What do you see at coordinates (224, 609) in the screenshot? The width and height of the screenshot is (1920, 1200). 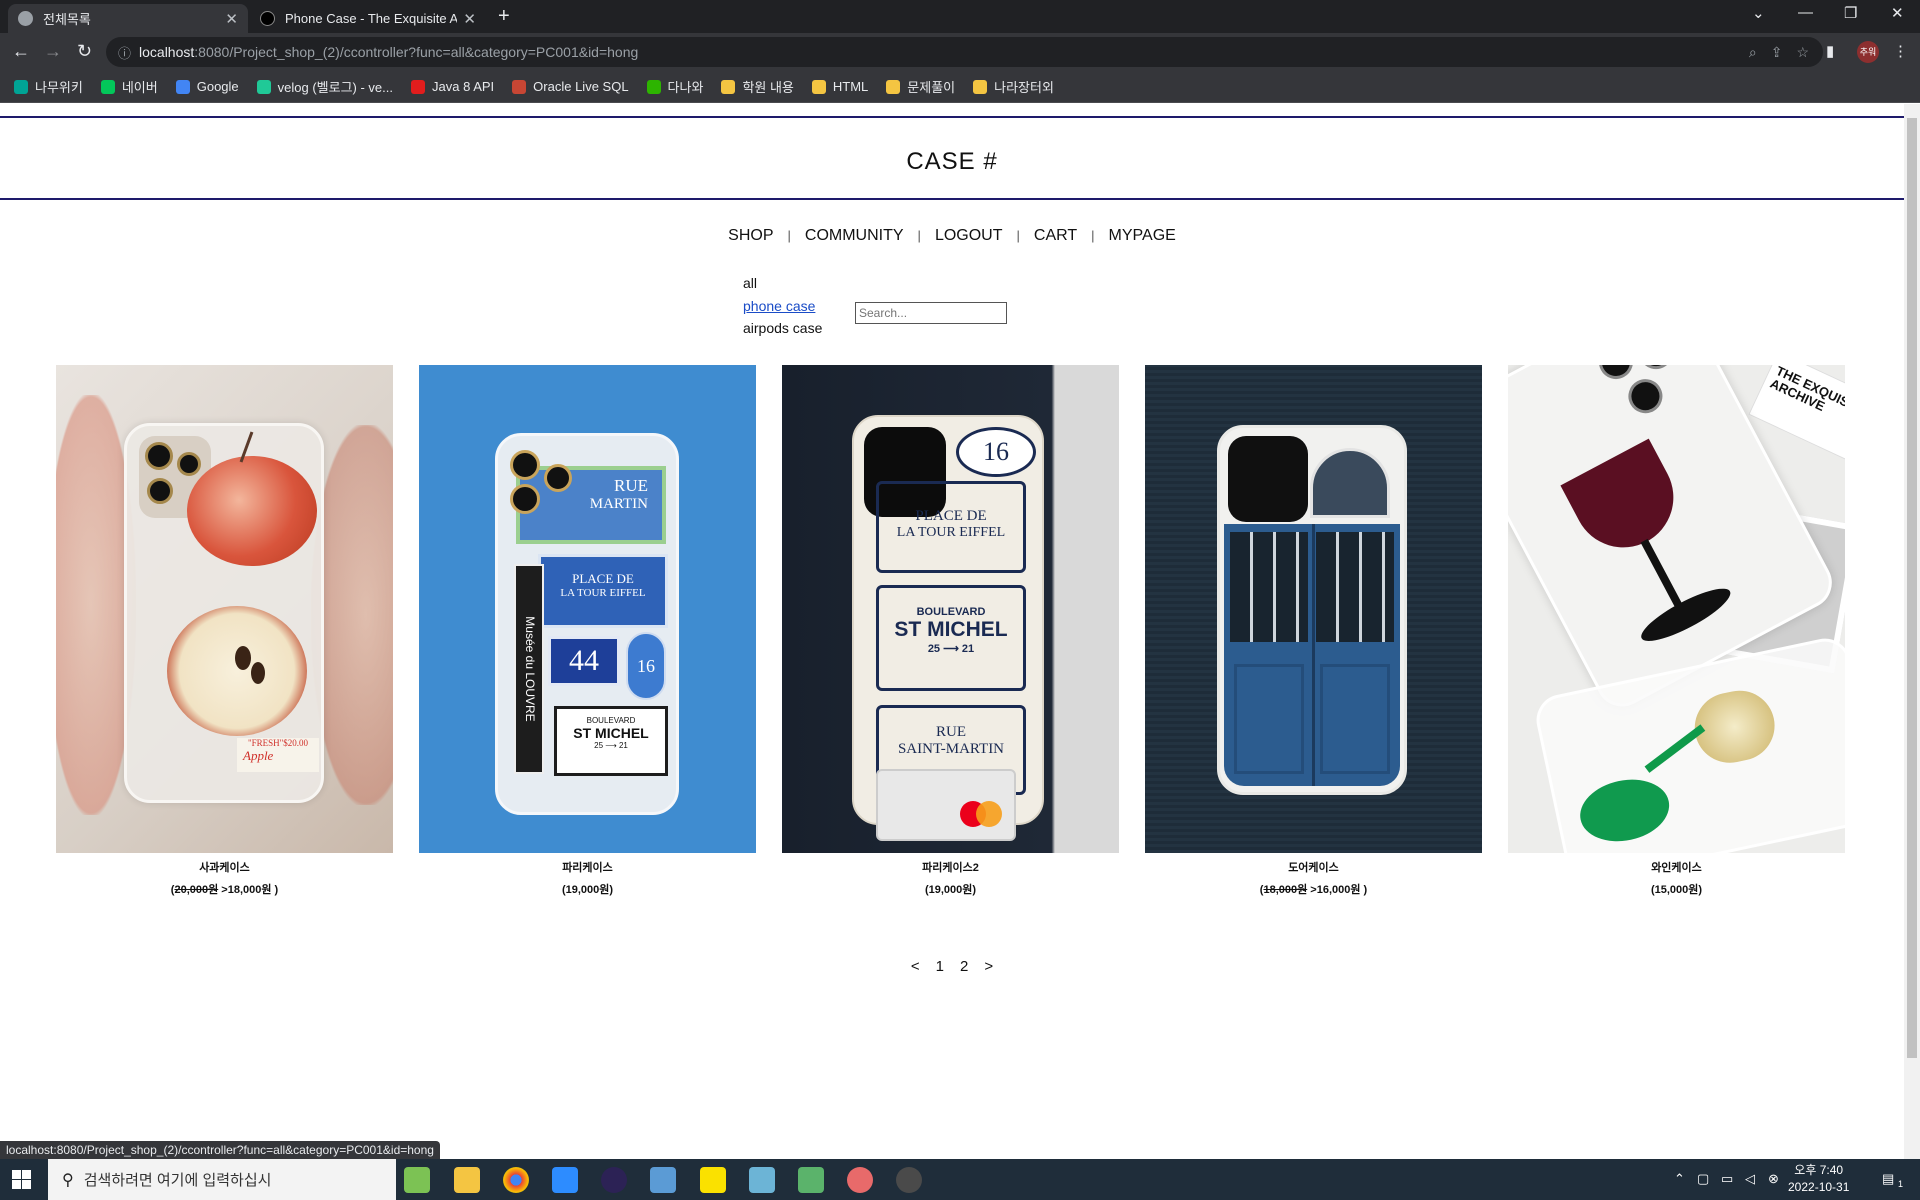 I see `product-image: "FRESH"$20.00 Apple` at bounding box center [224, 609].